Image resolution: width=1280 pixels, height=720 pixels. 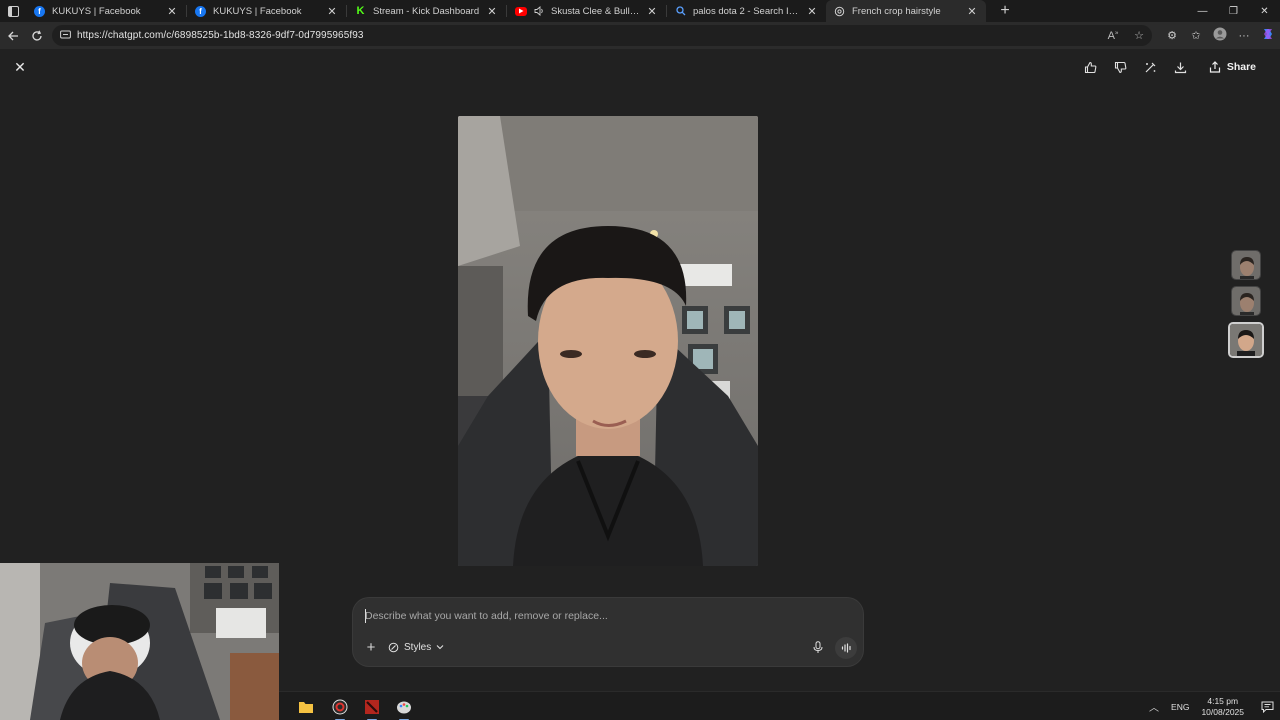 I want to click on edit-image-icon, so click(x=1151, y=67).